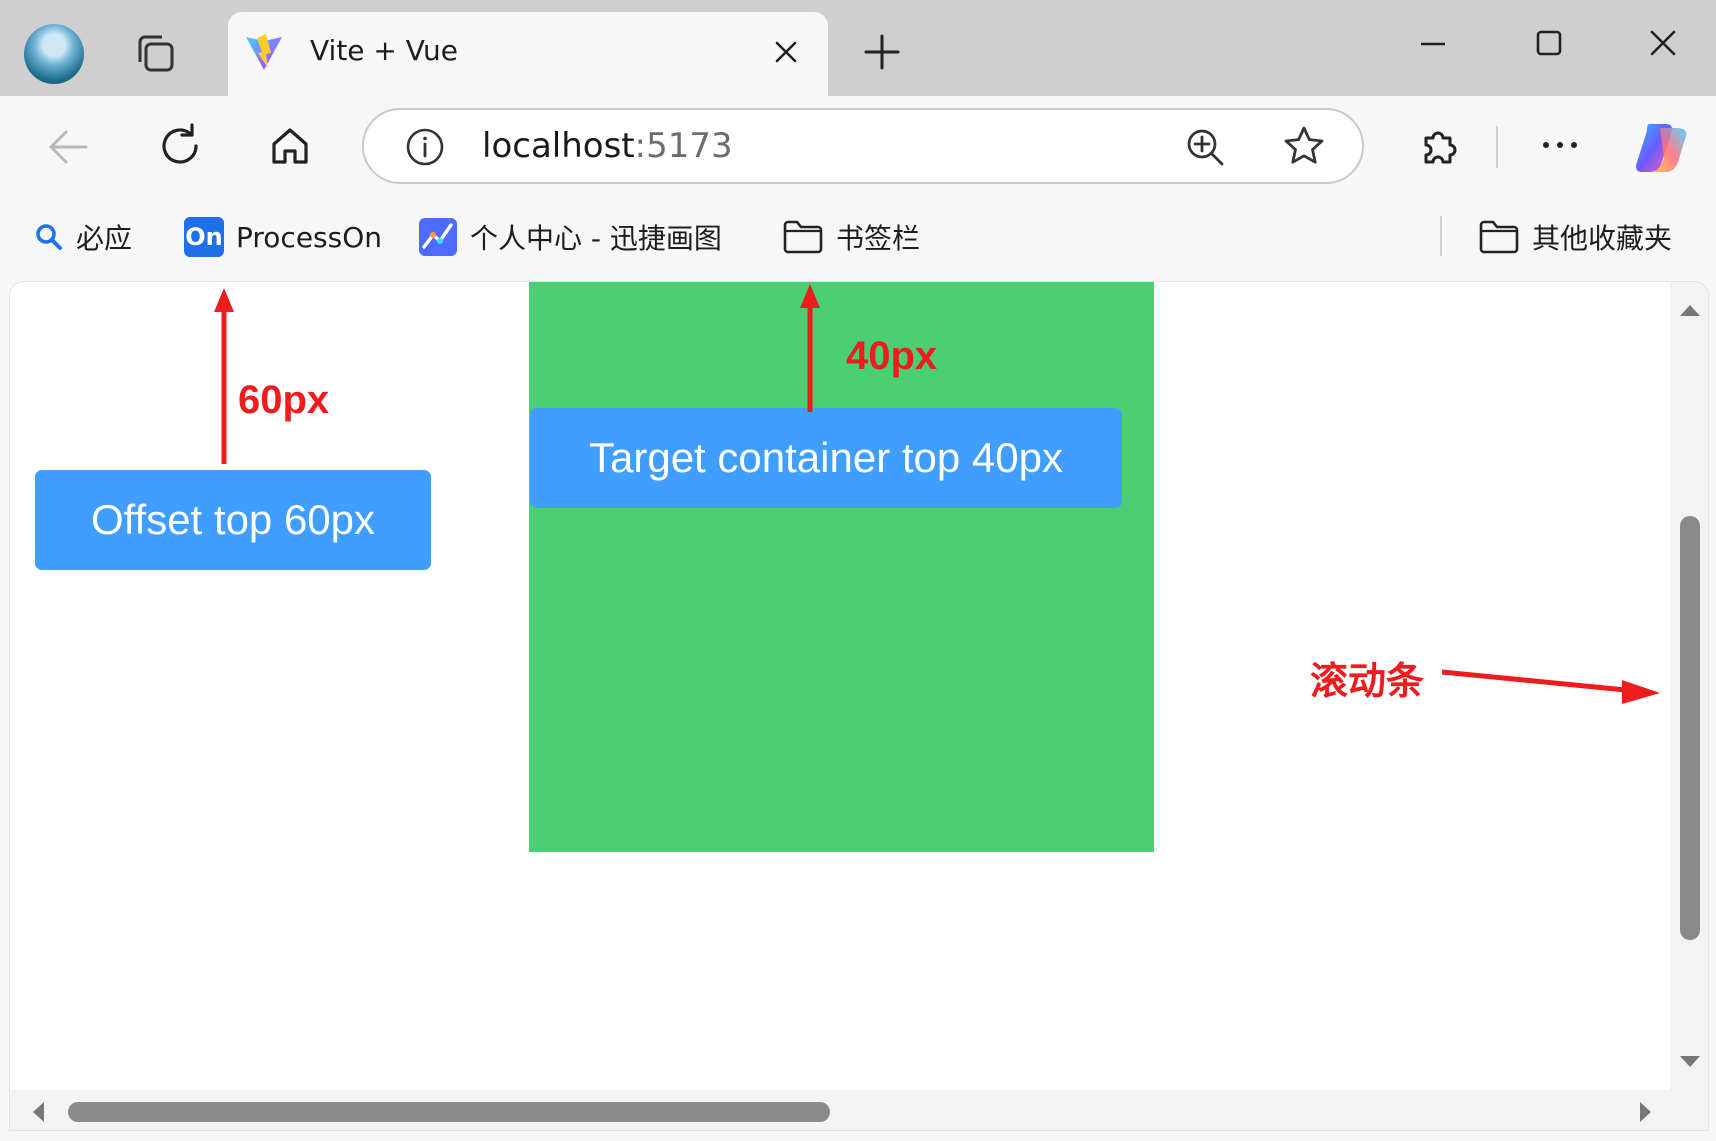 This screenshot has height=1141, width=1716. I want to click on reload-icon, so click(180, 146).